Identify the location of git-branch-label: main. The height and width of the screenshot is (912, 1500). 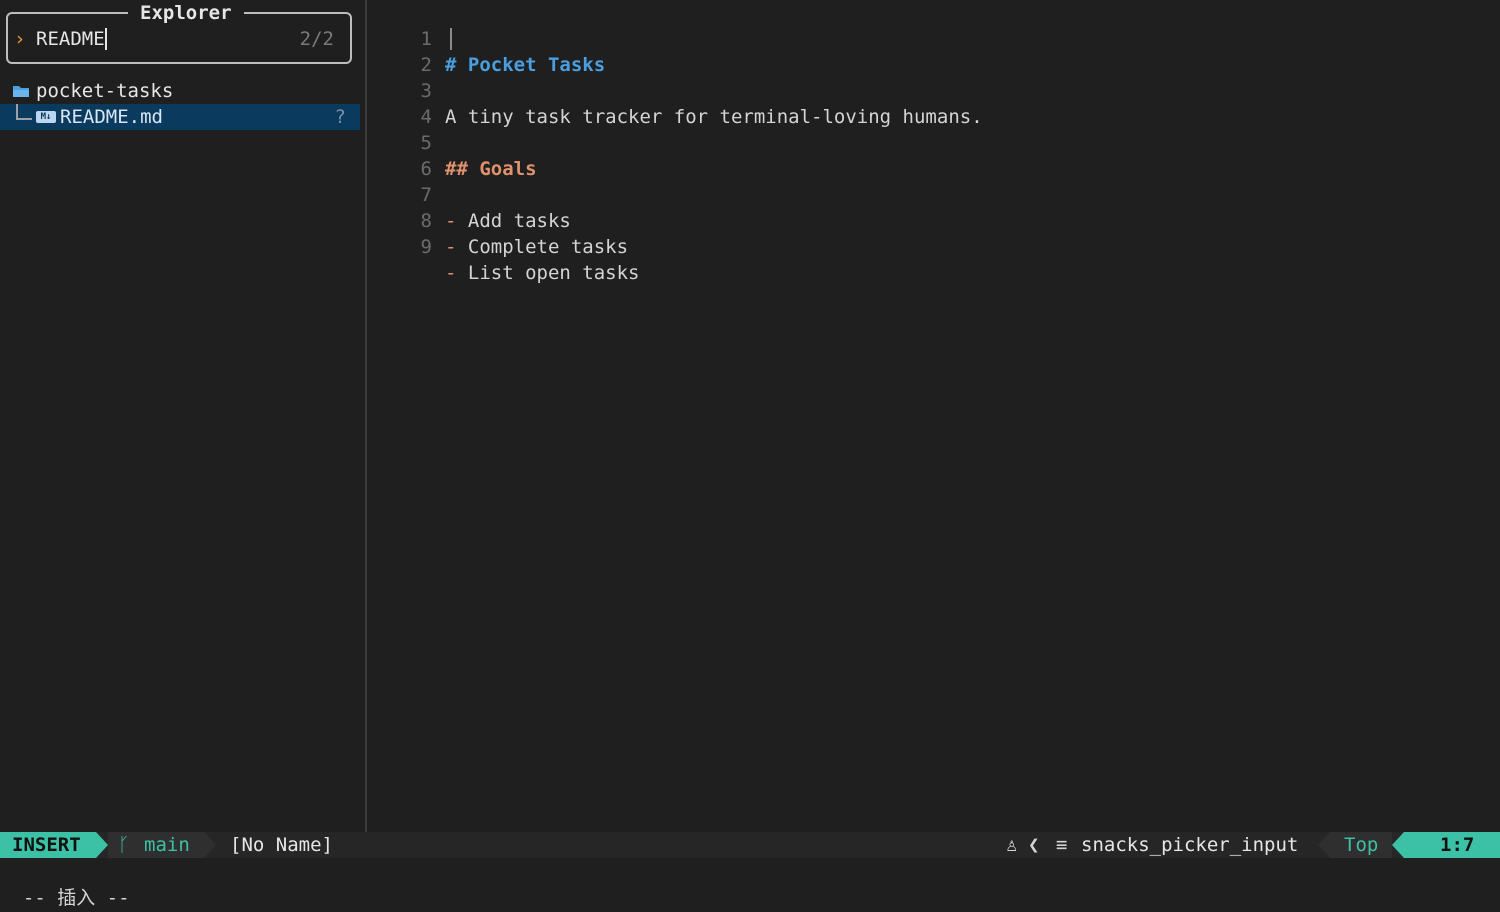
(167, 845).